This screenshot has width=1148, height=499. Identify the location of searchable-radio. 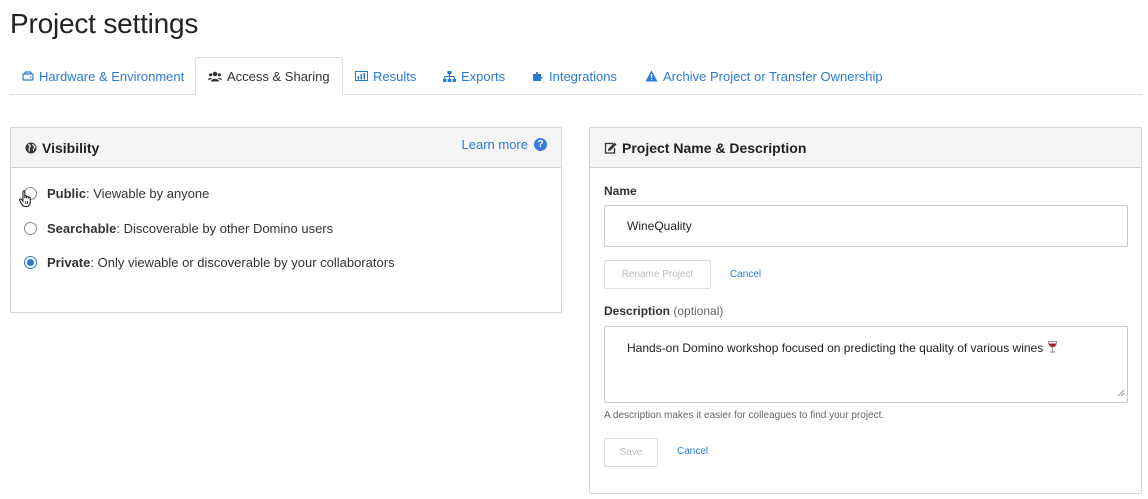
(30, 228).